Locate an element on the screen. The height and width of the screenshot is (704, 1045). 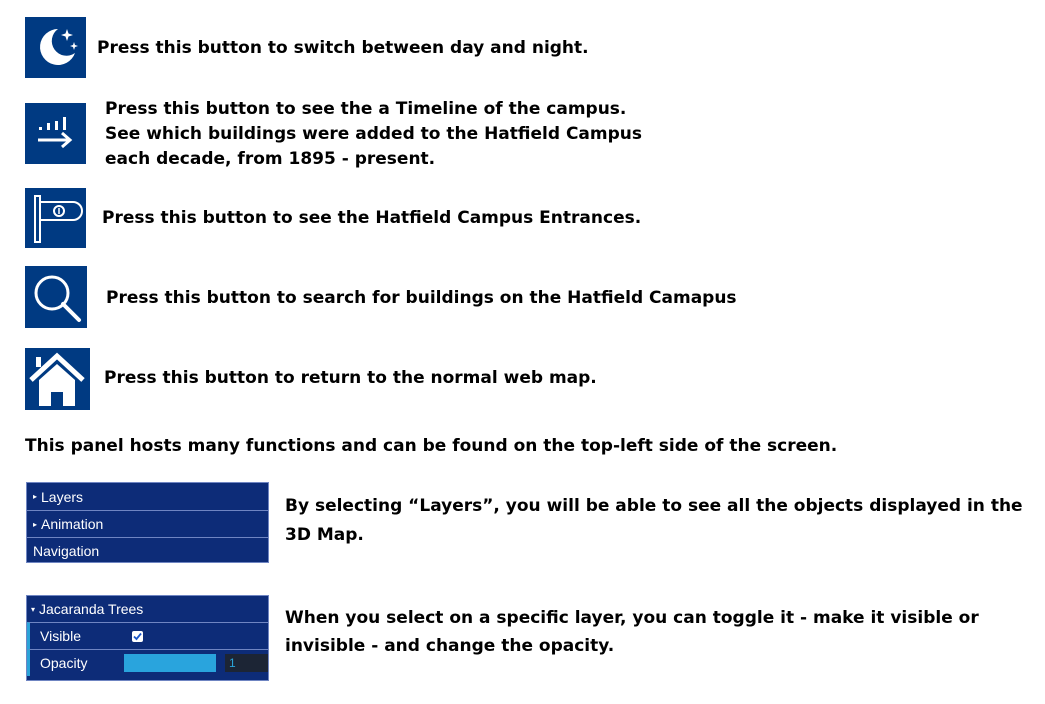
entrances-button is located at coordinates (55, 218).